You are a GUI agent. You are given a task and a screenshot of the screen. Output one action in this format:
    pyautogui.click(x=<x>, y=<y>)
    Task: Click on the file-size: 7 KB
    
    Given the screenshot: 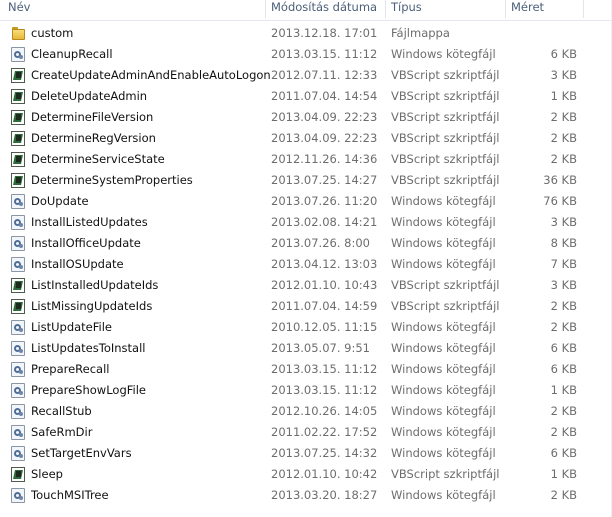 What is the action you would take?
    pyautogui.click(x=563, y=264)
    